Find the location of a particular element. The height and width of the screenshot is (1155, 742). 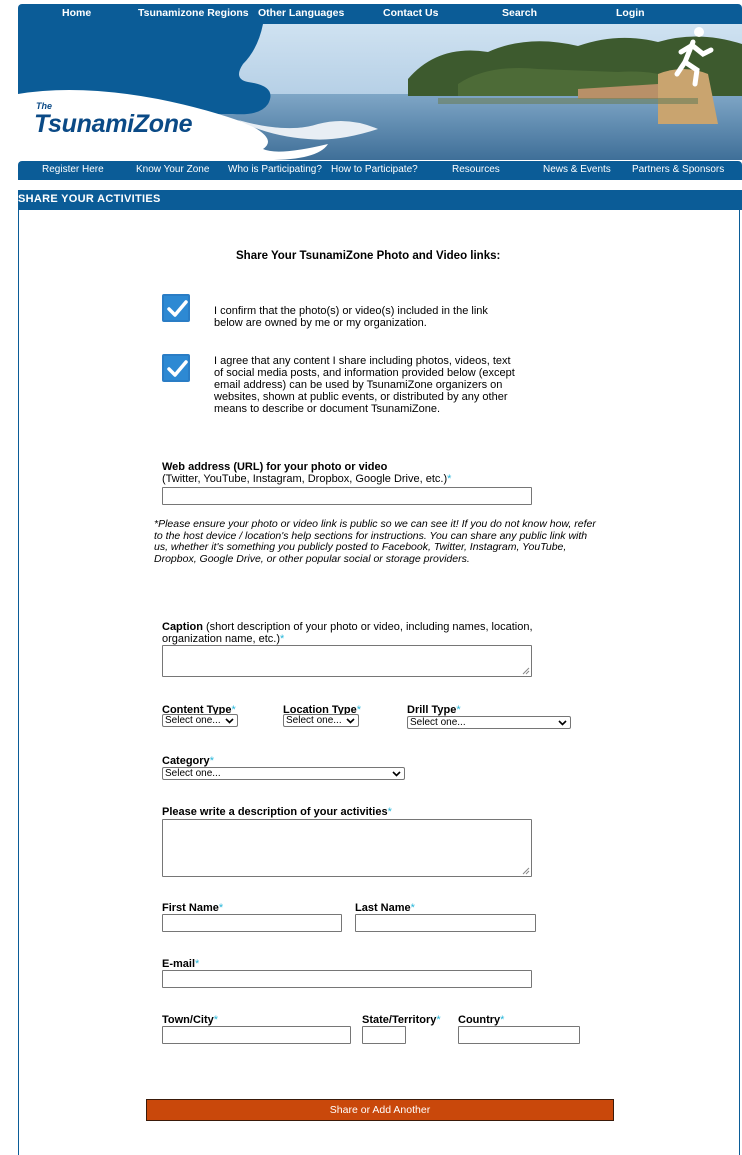

last-name-label-title: Last Name is located at coordinates (383, 908).